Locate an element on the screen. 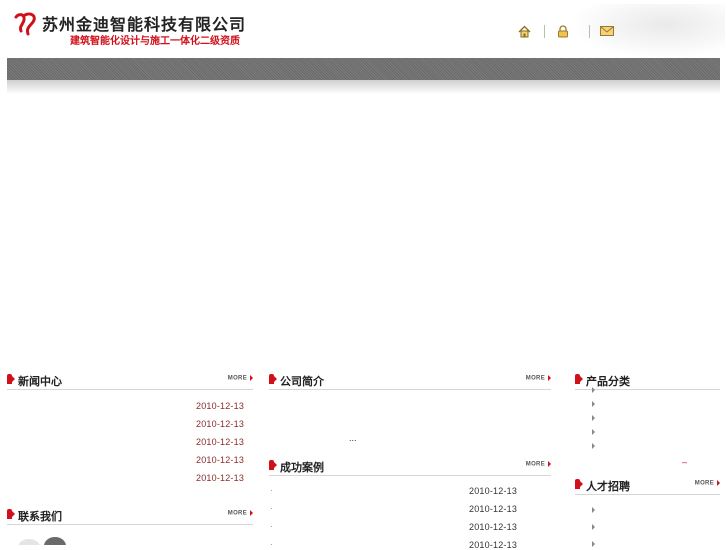 The width and height of the screenshot is (727, 550). home-icon is located at coordinates (524, 31).